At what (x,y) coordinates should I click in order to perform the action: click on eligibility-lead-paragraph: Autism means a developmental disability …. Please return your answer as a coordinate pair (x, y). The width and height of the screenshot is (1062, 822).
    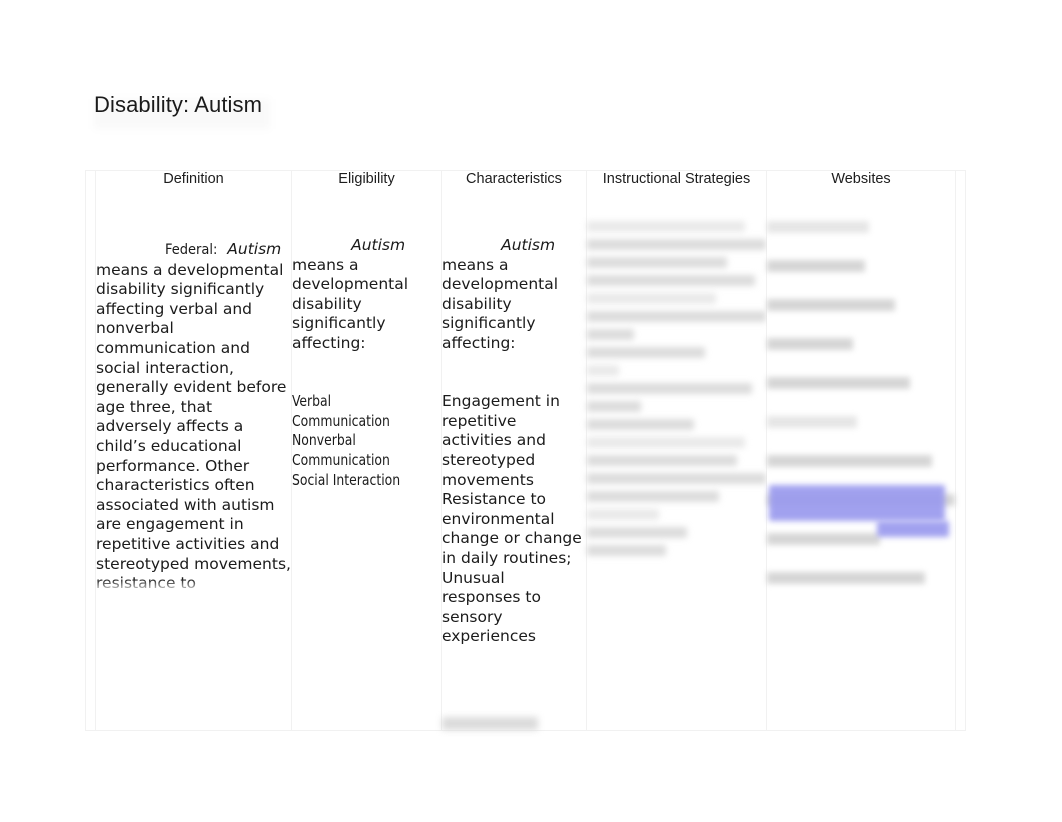
    Looking at the image, I should click on (366, 284).